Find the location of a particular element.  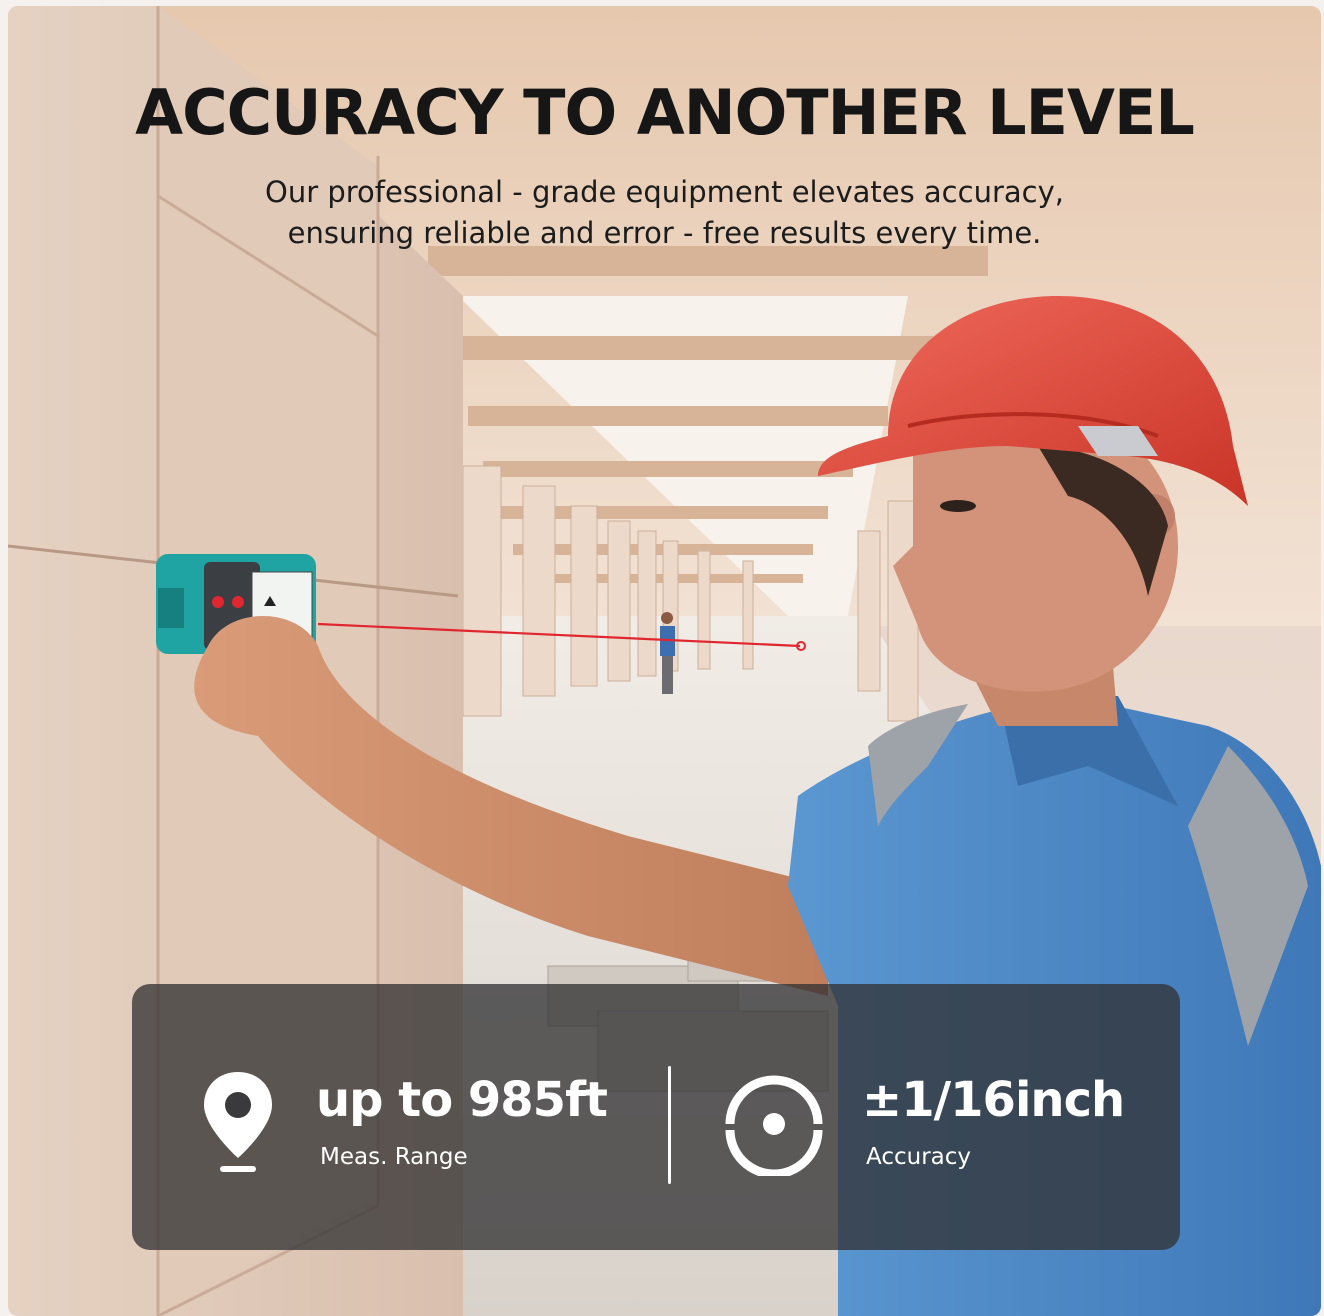

accuracy-value: ±1/16inch is located at coordinates (993, 1100).